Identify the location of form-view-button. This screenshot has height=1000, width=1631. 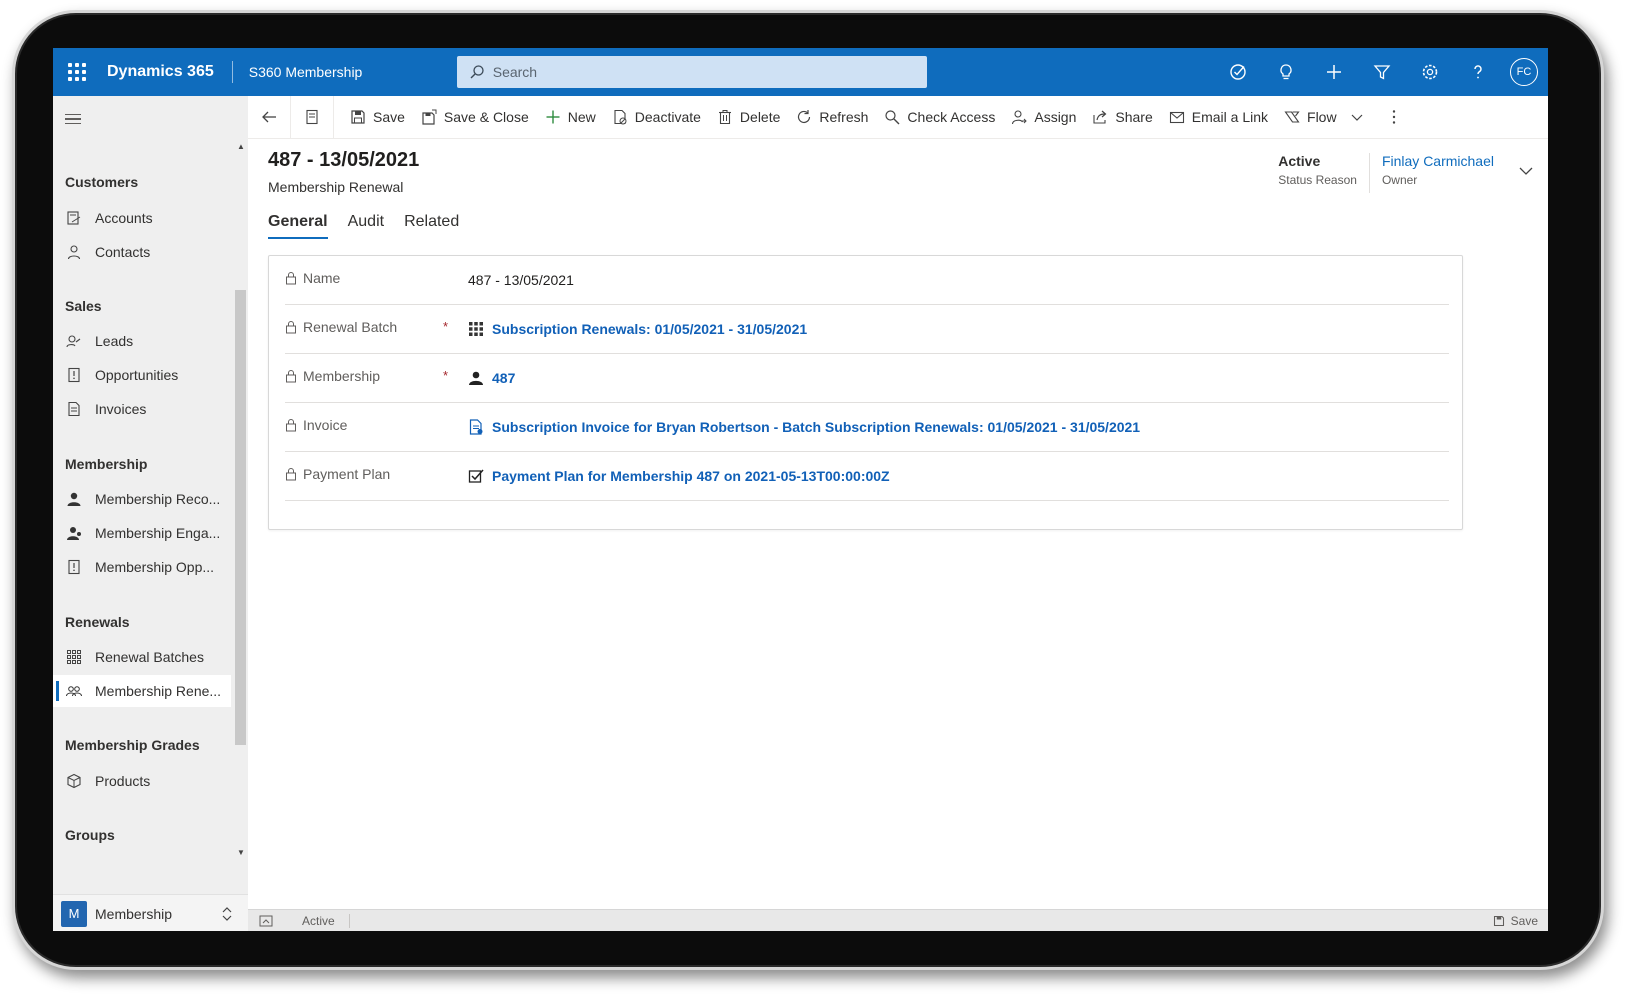
(312, 117).